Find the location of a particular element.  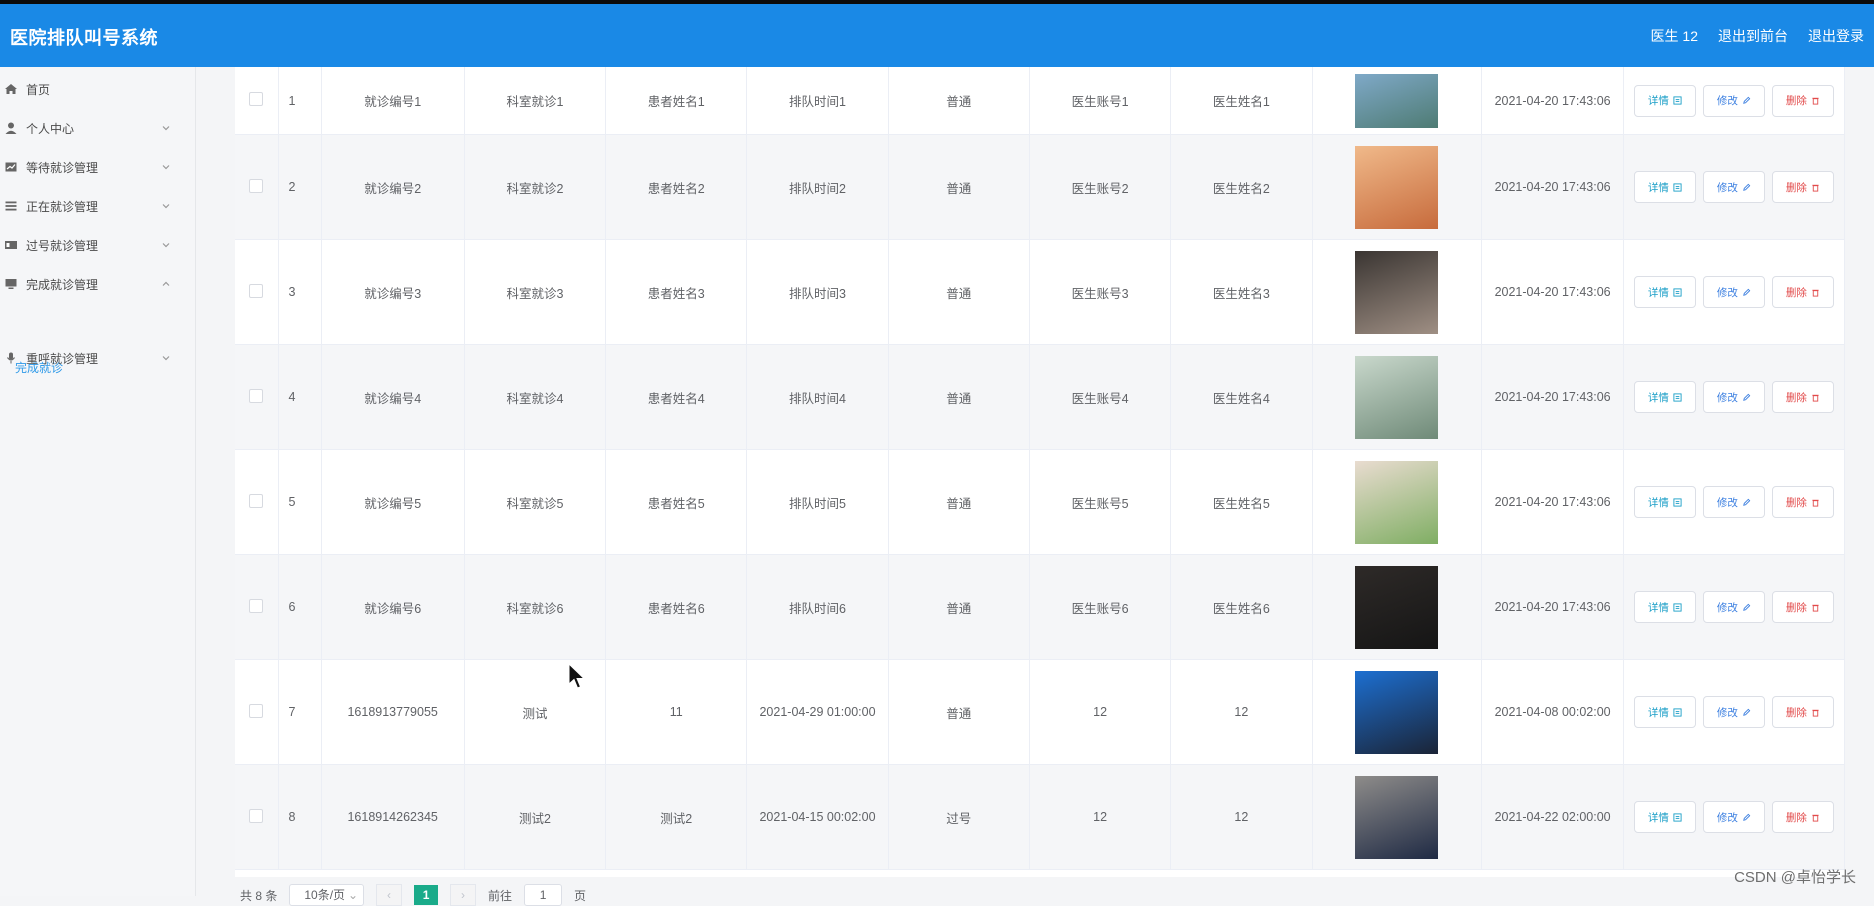

patient-name: 11 is located at coordinates (676, 712).